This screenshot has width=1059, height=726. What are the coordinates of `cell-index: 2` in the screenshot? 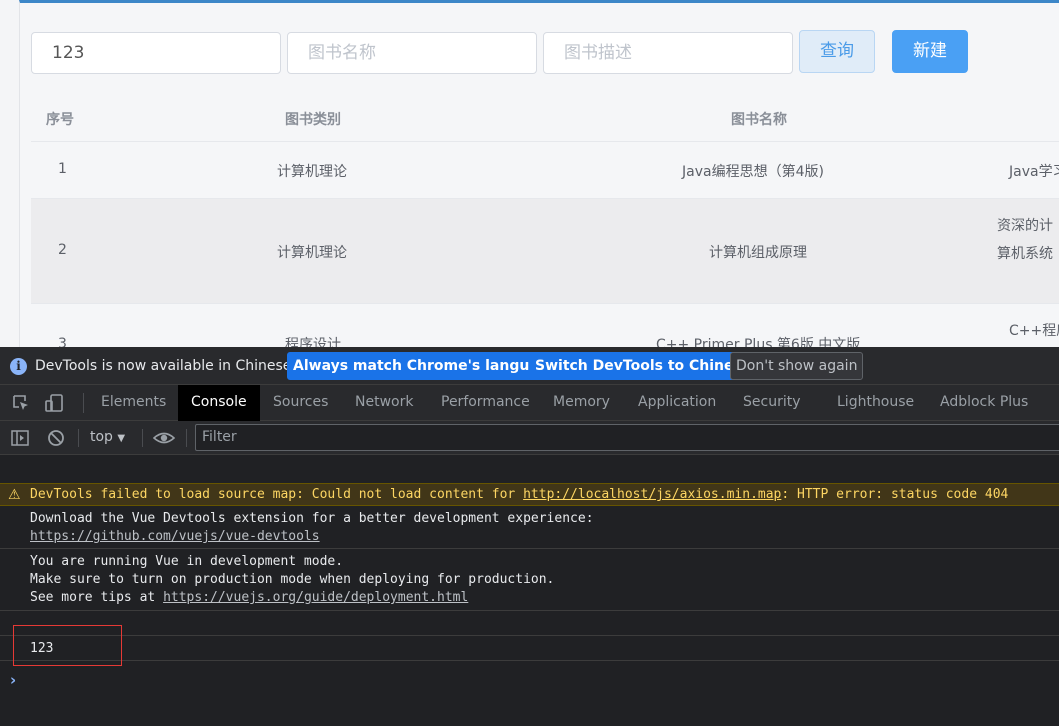 It's located at (62, 250).